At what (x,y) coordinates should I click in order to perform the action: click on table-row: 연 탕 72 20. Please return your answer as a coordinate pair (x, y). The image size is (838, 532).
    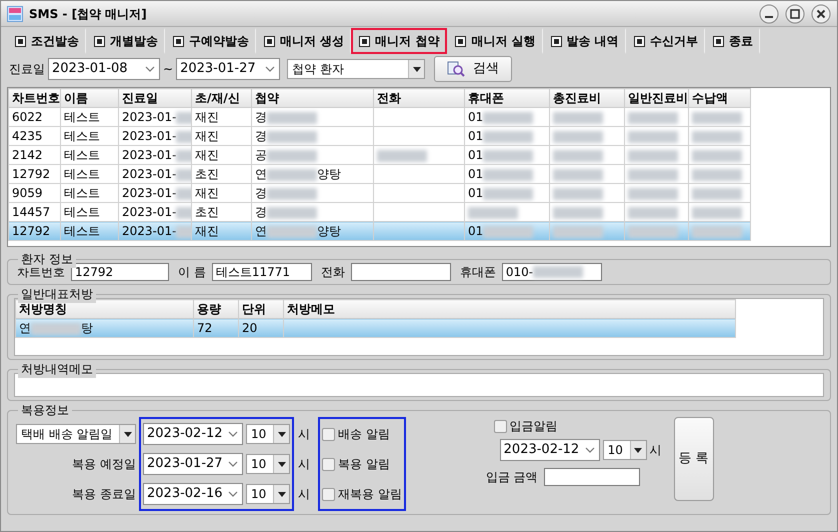
    Looking at the image, I should click on (376, 328).